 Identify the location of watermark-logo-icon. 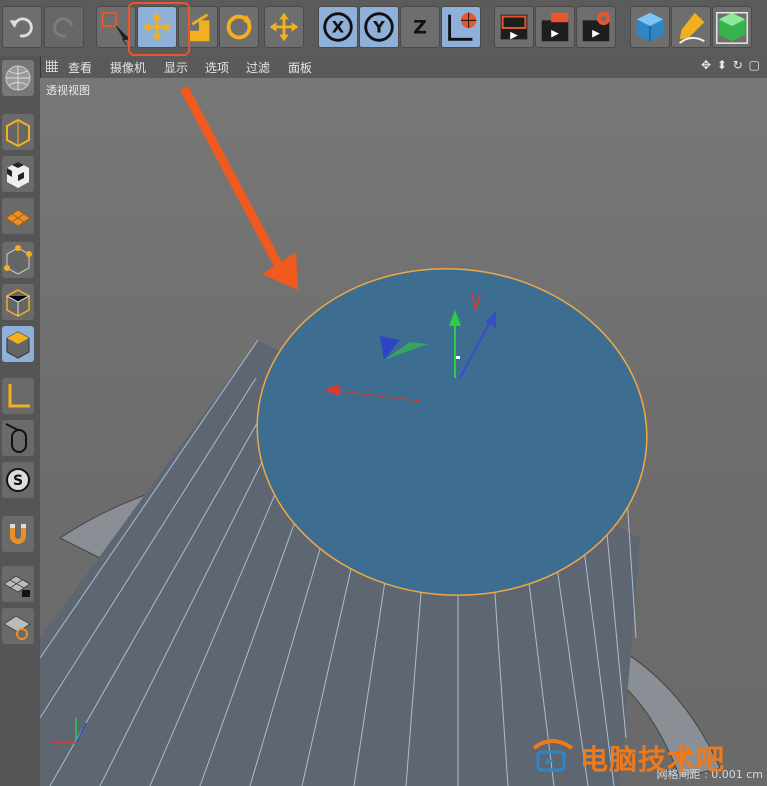
(553, 755).